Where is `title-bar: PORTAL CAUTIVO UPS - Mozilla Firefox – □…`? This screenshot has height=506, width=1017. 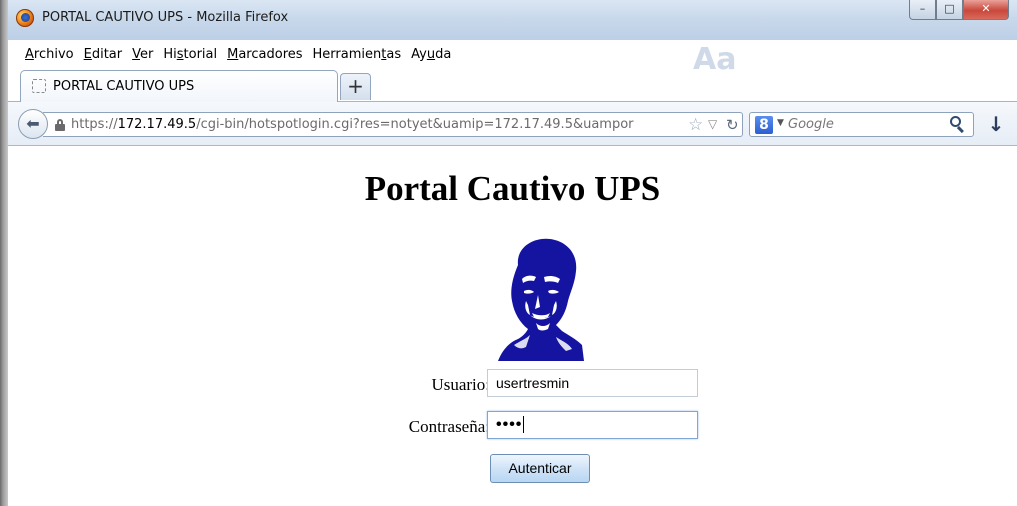 title-bar: PORTAL CAUTIVO UPS - Mozilla Firefox – □… is located at coordinates (512, 20).